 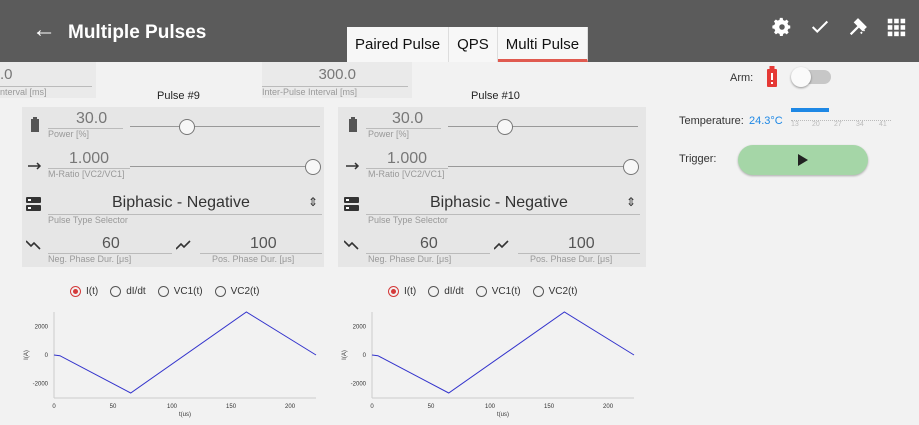 I want to click on server-icon, so click(x=33, y=204).